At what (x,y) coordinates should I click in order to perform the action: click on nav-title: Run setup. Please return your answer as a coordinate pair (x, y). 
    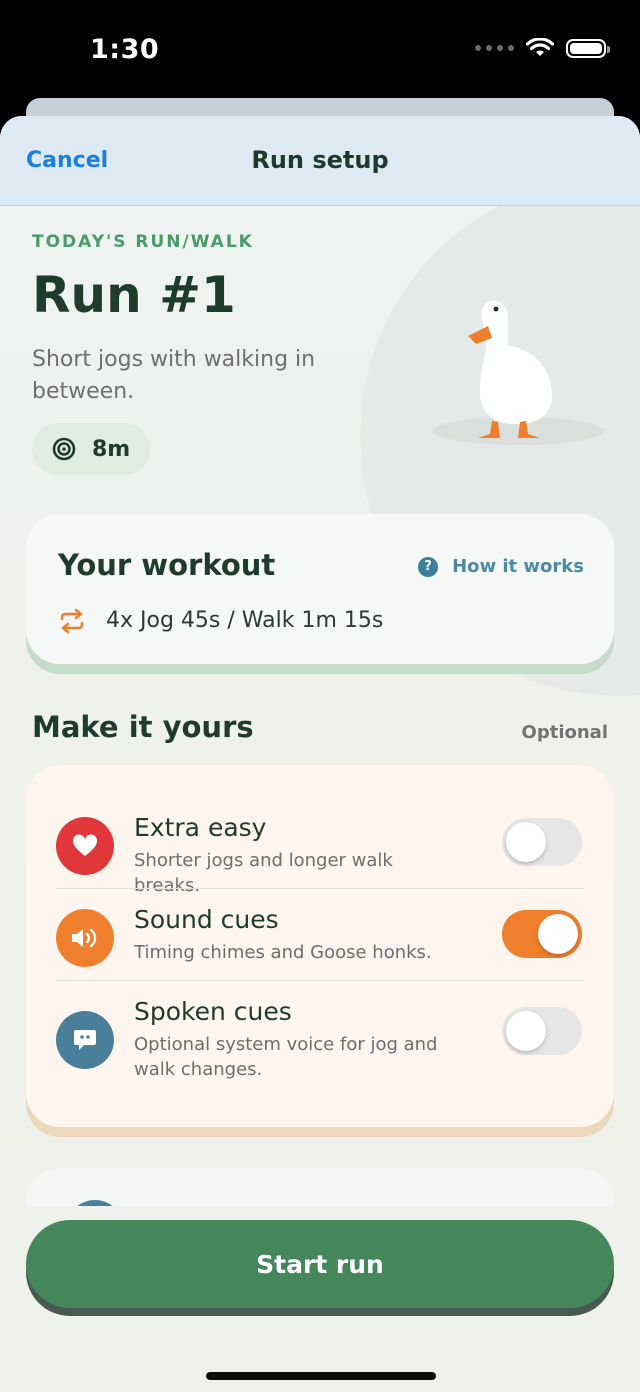
    Looking at the image, I should click on (320, 160).